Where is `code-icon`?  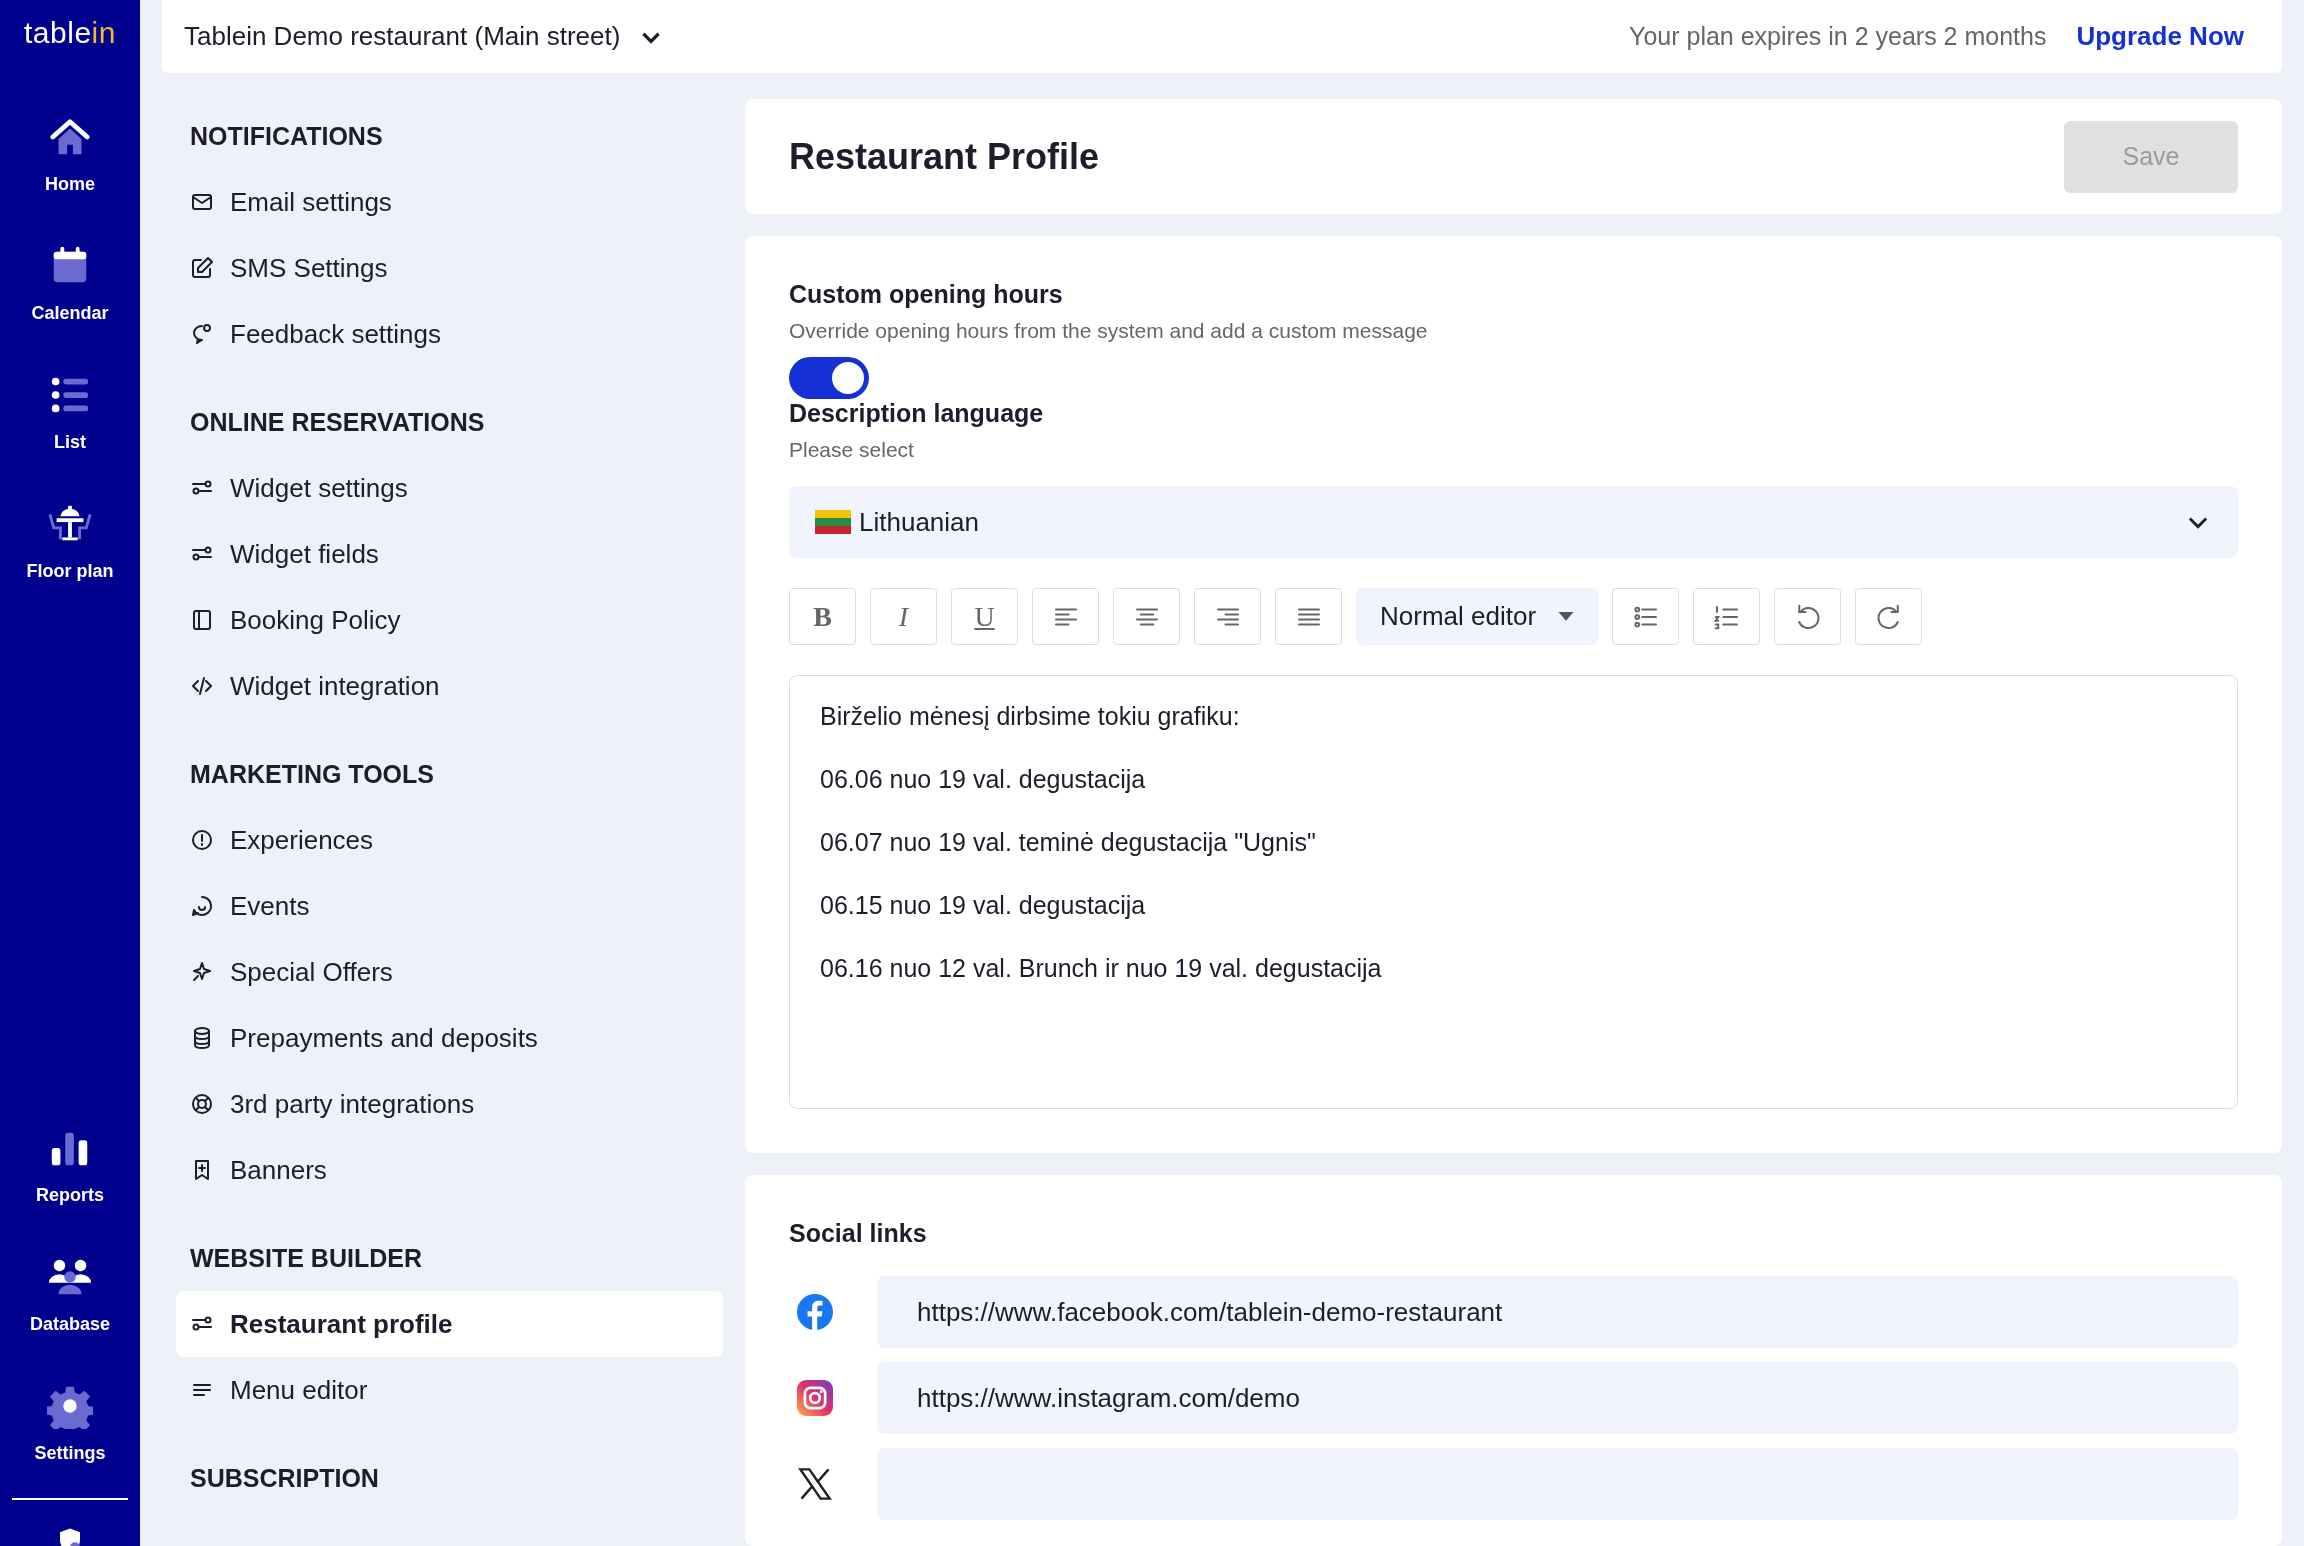
code-icon is located at coordinates (202, 686).